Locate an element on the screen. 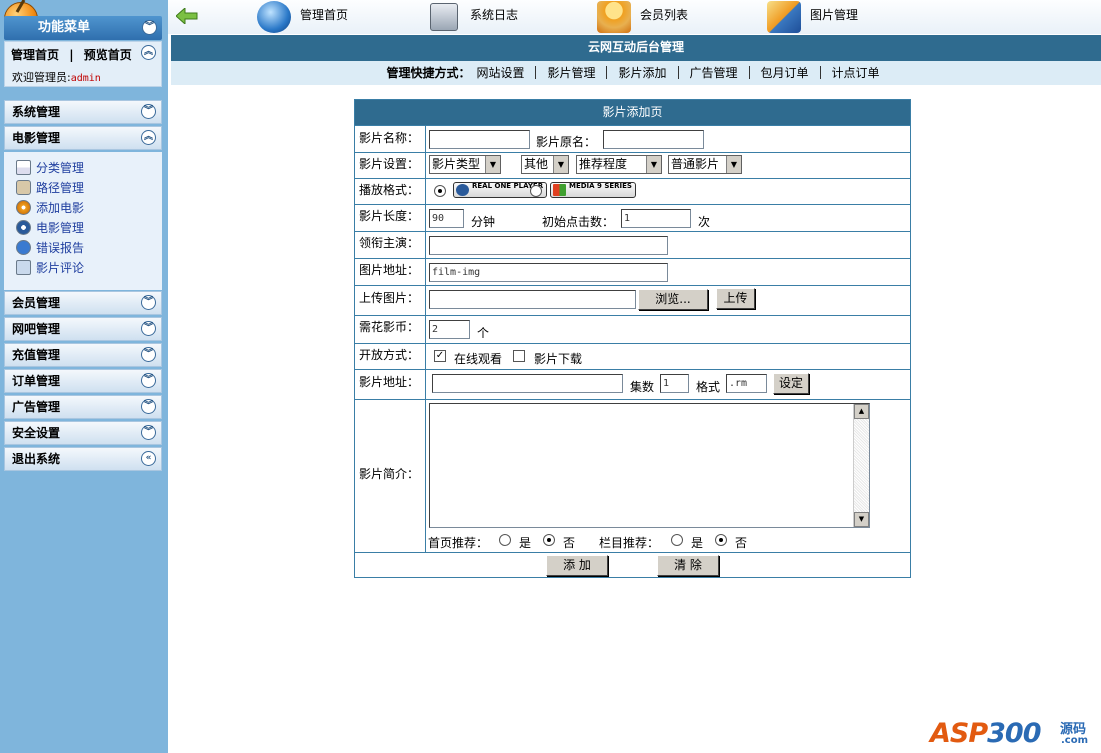 This screenshot has height=753, width=1101. section-member: 会员管理 ︾ is located at coordinates (83, 303).